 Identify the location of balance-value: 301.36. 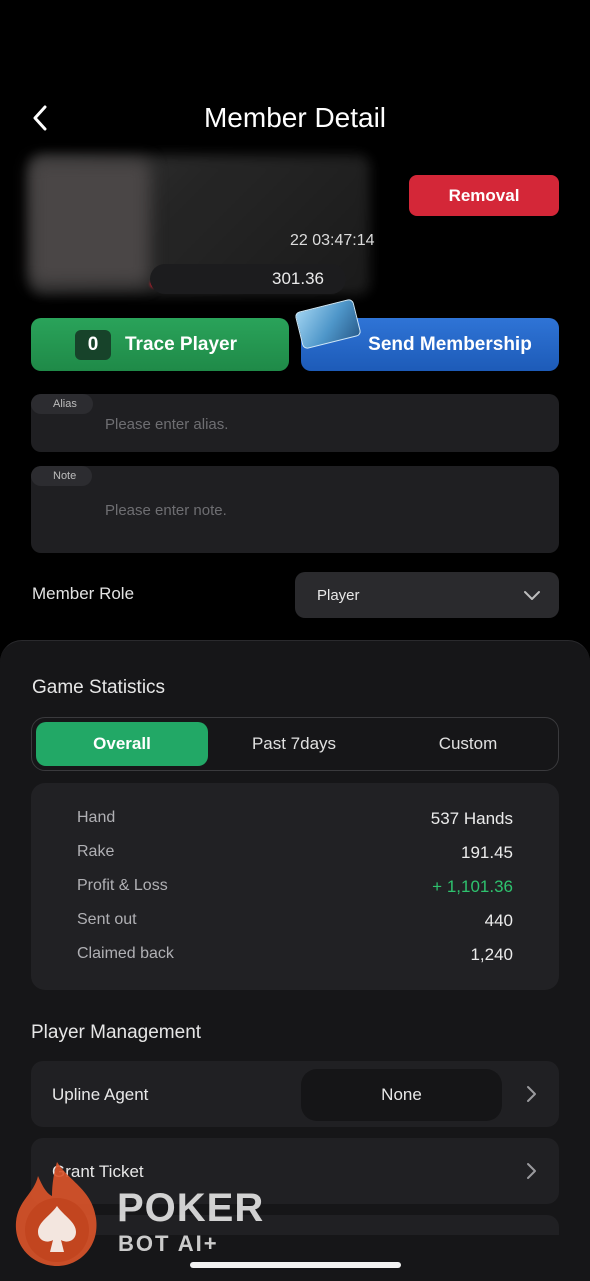
(298, 278).